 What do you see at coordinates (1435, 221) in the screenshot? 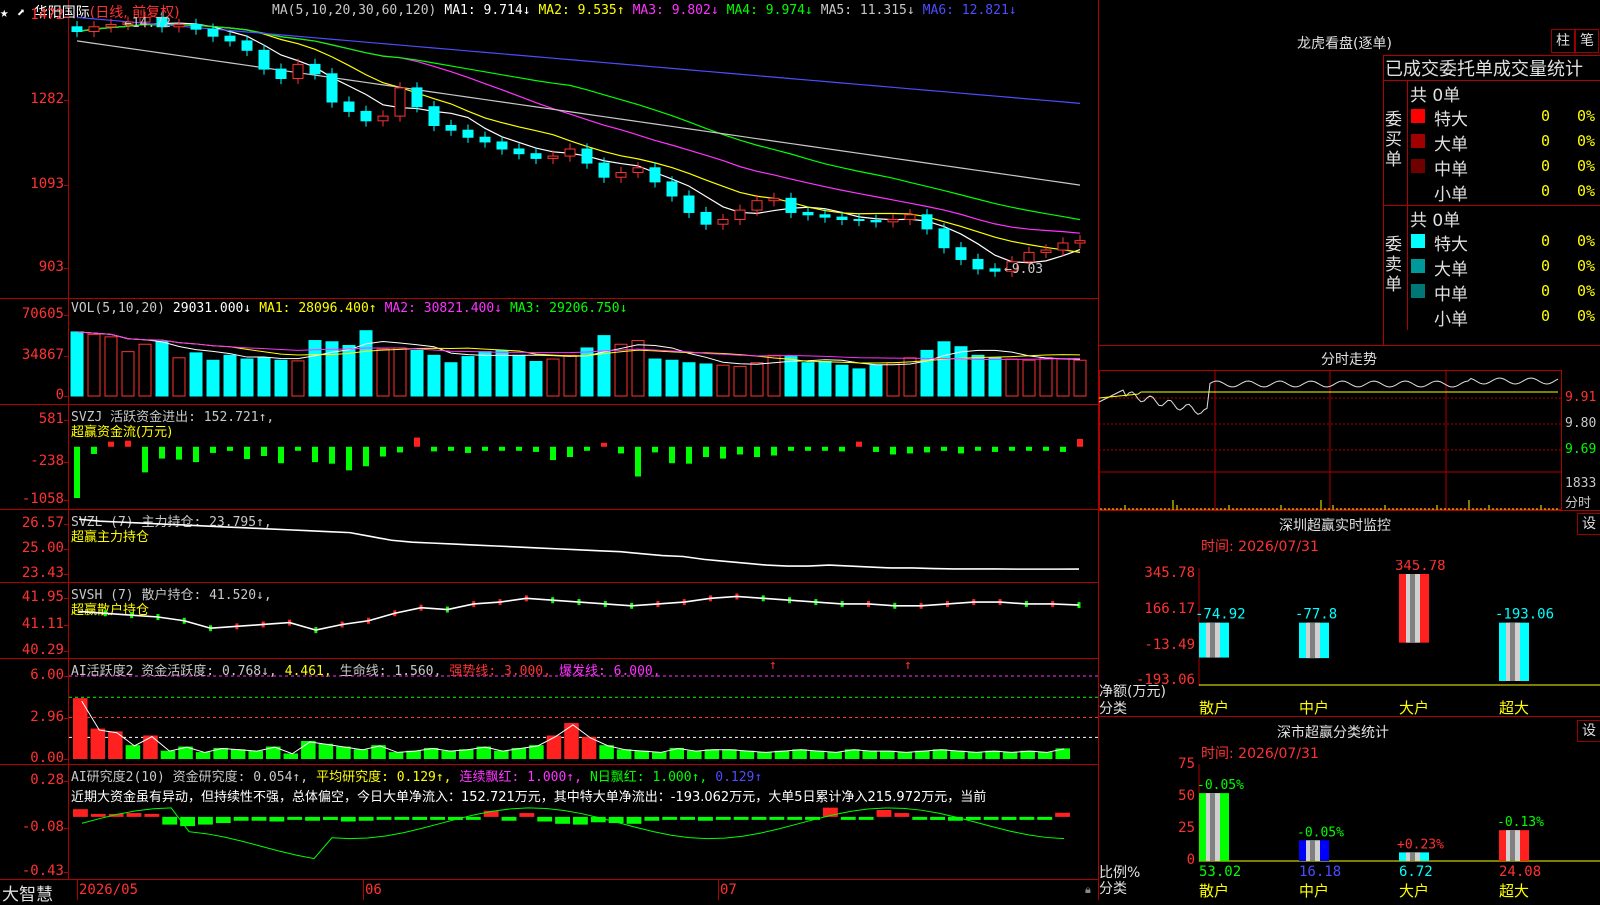
I see `sell-total: 共 0单` at bounding box center [1435, 221].